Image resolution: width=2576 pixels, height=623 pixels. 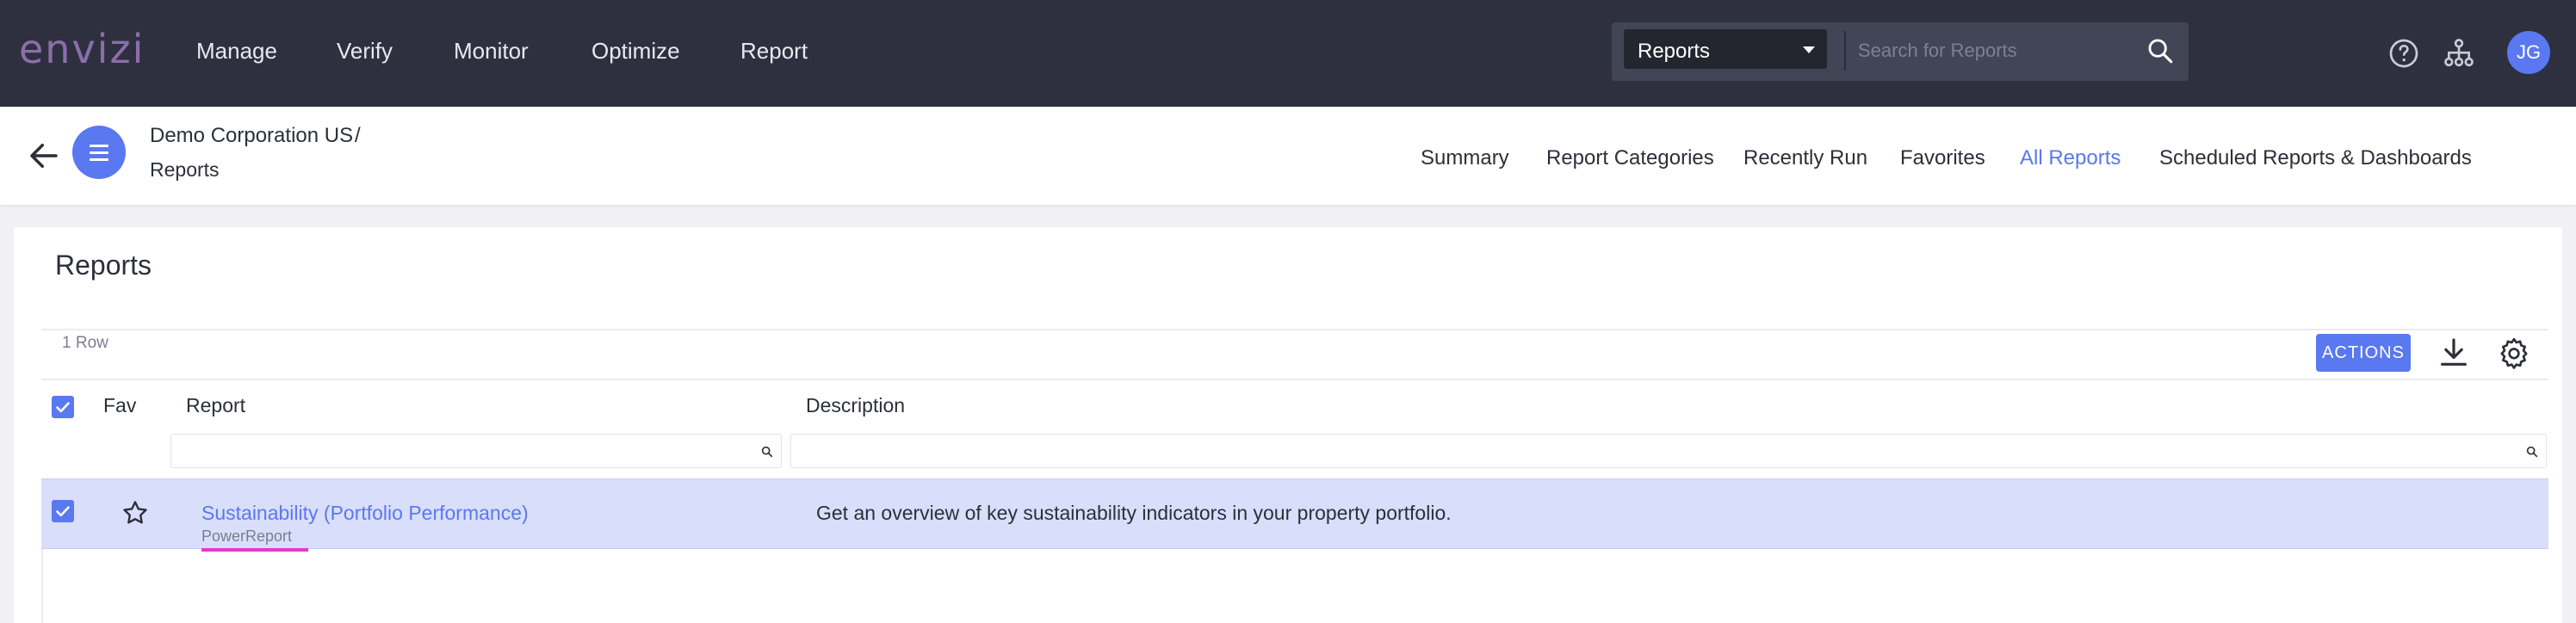 What do you see at coordinates (185, 170) in the screenshot?
I see `breadcrumb-current: Reports` at bounding box center [185, 170].